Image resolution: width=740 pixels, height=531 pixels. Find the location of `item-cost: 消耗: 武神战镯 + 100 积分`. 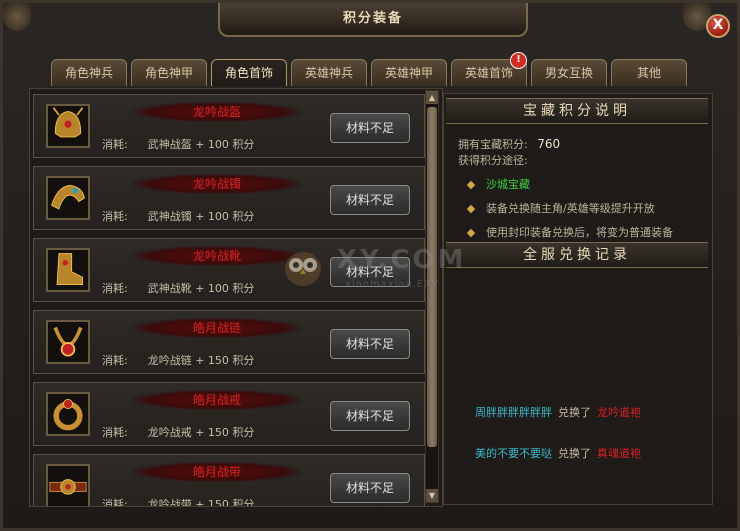

item-cost: 消耗: 武神战镯 + 100 积分 is located at coordinates (178, 216).